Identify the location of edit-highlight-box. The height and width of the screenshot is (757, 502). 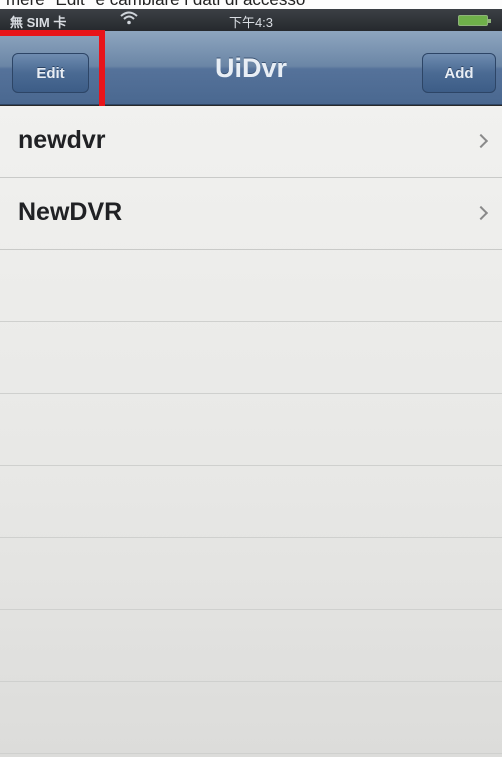
(52, 72).